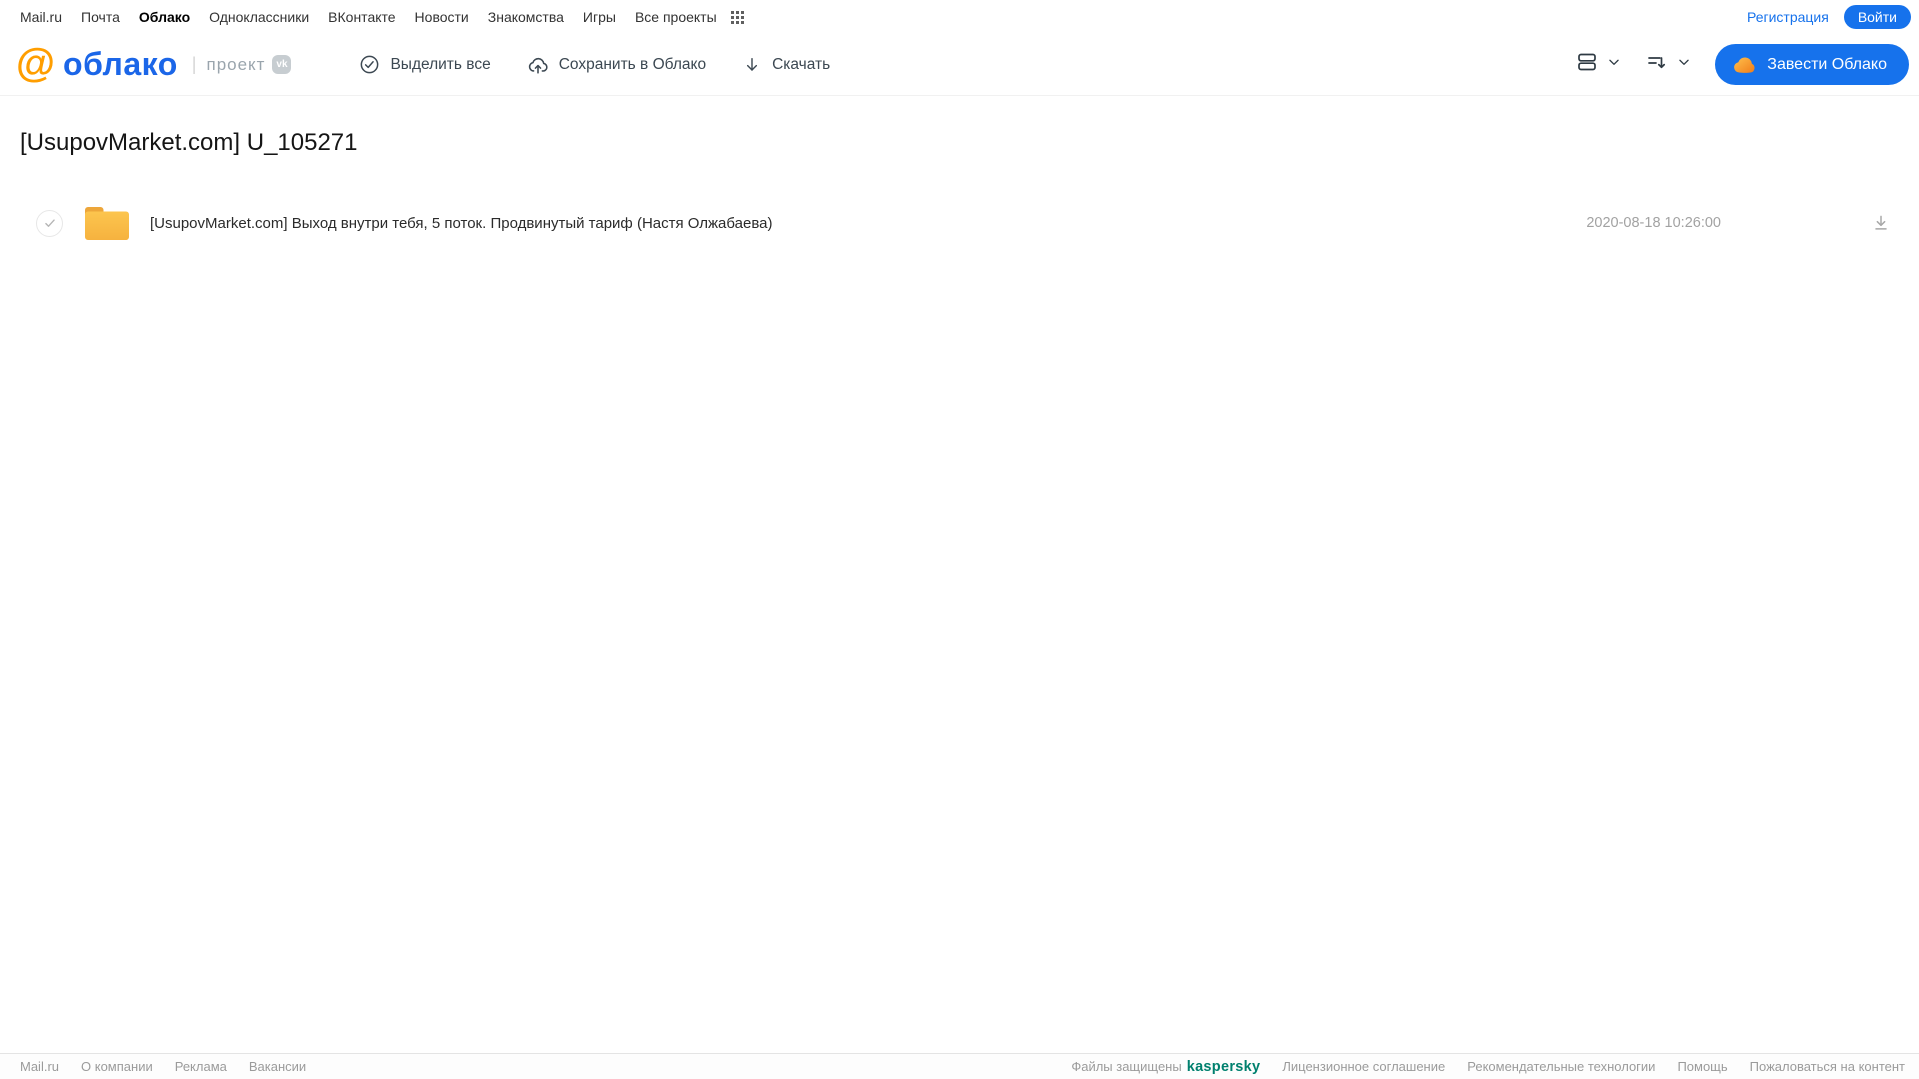 The height and width of the screenshot is (1079, 1919). Describe the element at coordinates (737, 17) in the screenshot. I see `grid-dots-icon` at that location.